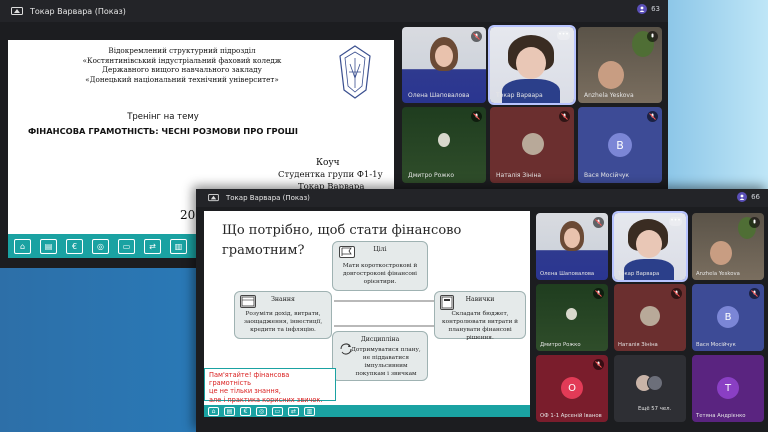 This screenshot has height=432, width=768. I want to click on participant-name: Тетяна Андрієнко, so click(721, 416).